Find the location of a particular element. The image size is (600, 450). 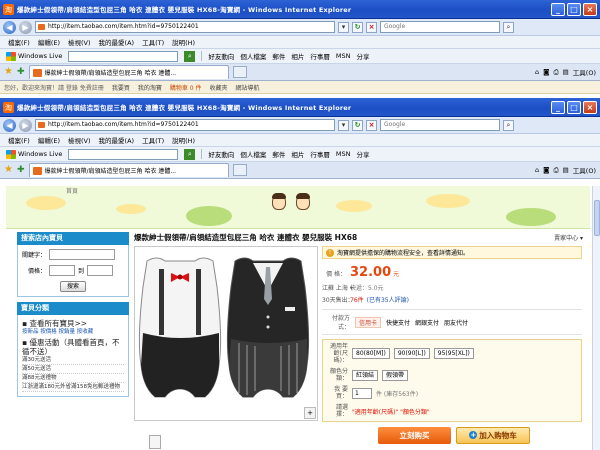

product-image: + is located at coordinates (226, 333).